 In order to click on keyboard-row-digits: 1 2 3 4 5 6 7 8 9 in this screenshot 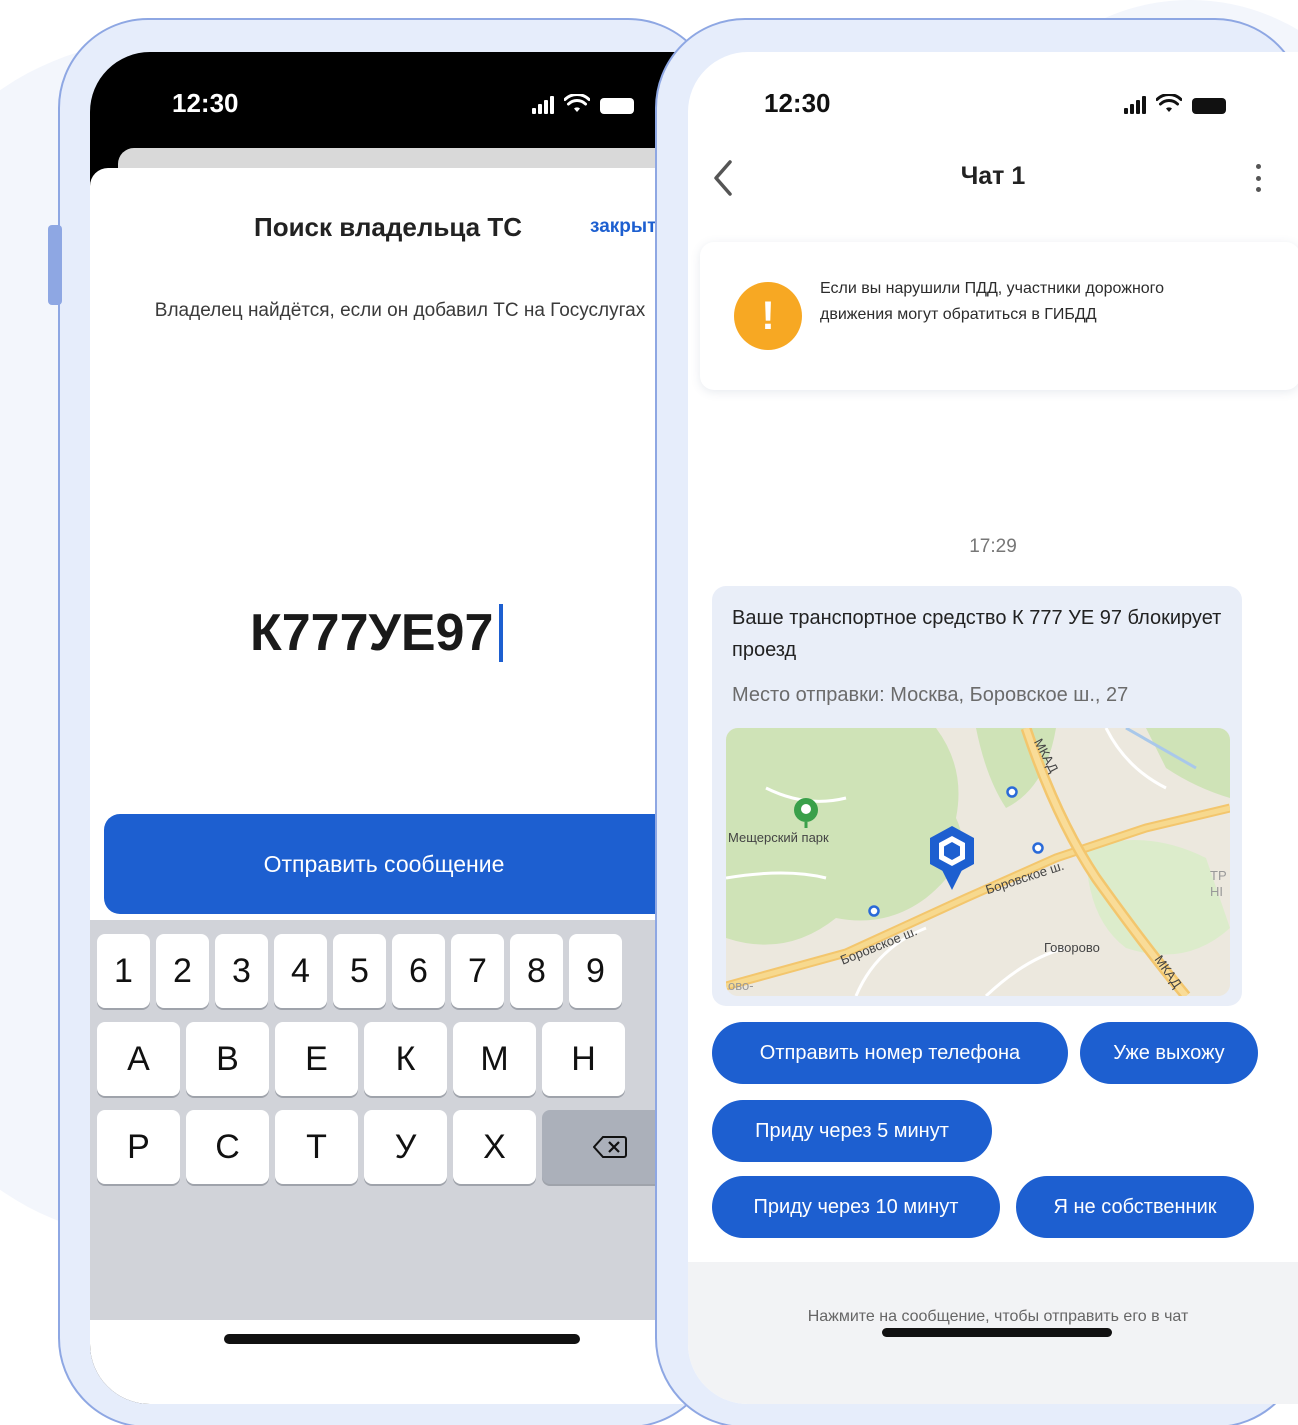, I will do `click(359, 971)`.